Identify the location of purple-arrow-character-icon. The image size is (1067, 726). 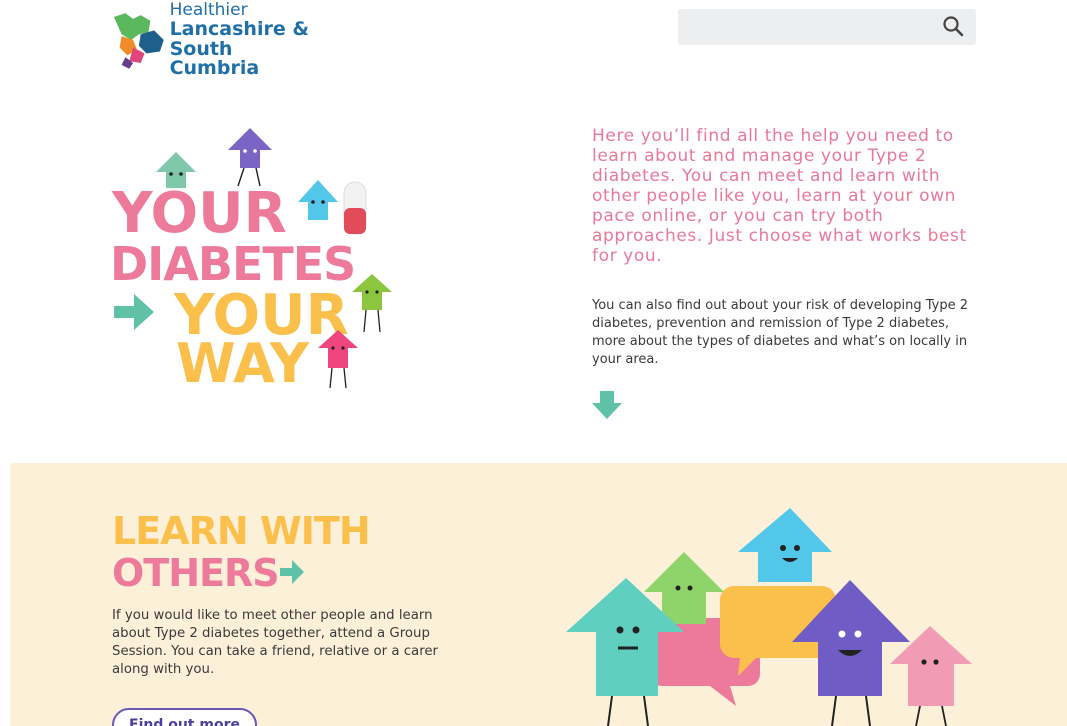
(250, 157).